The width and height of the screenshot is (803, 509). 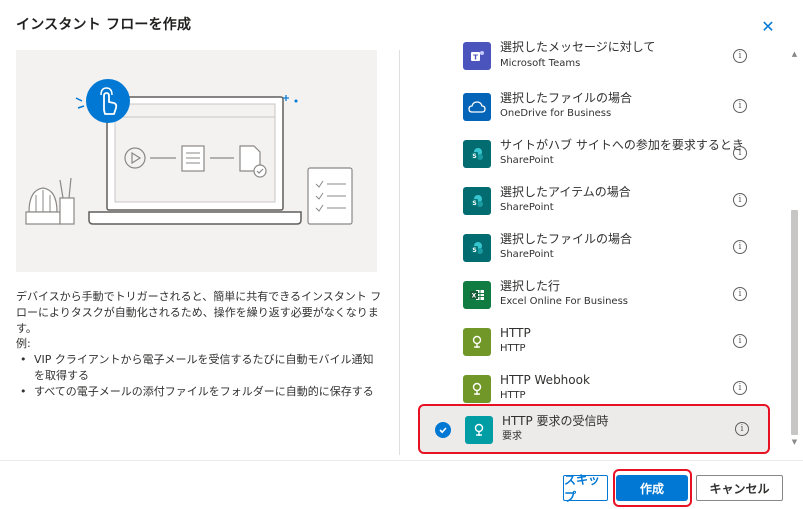 What do you see at coordinates (794, 322) in the screenshot?
I see `scroll-thumb` at bounding box center [794, 322].